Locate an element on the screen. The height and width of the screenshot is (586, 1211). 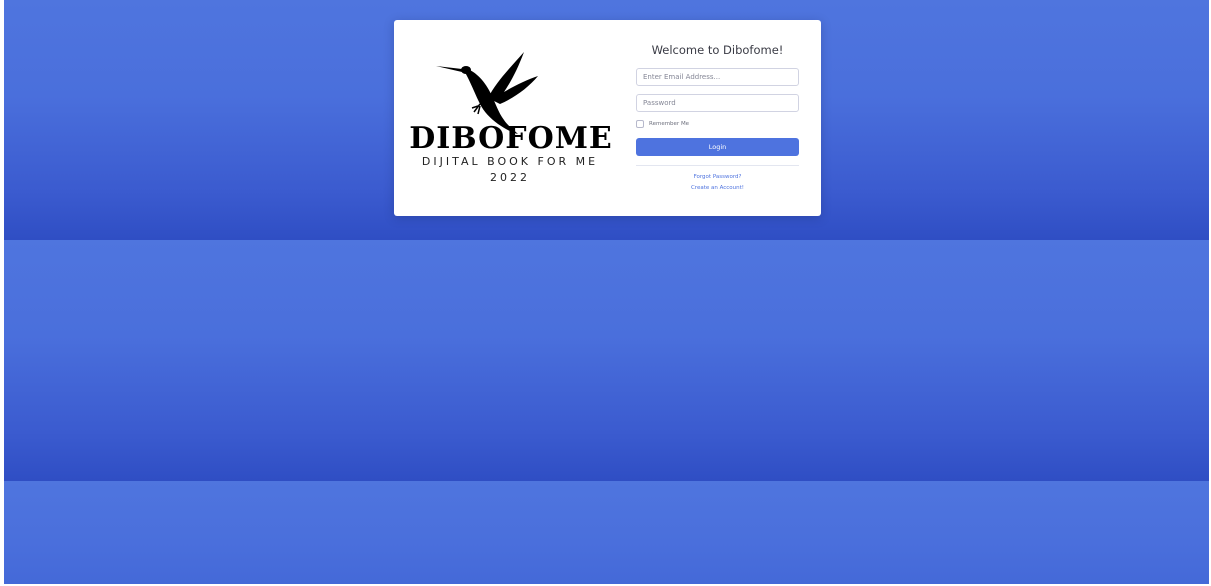
brand-year: 2022 is located at coordinates (510, 177).